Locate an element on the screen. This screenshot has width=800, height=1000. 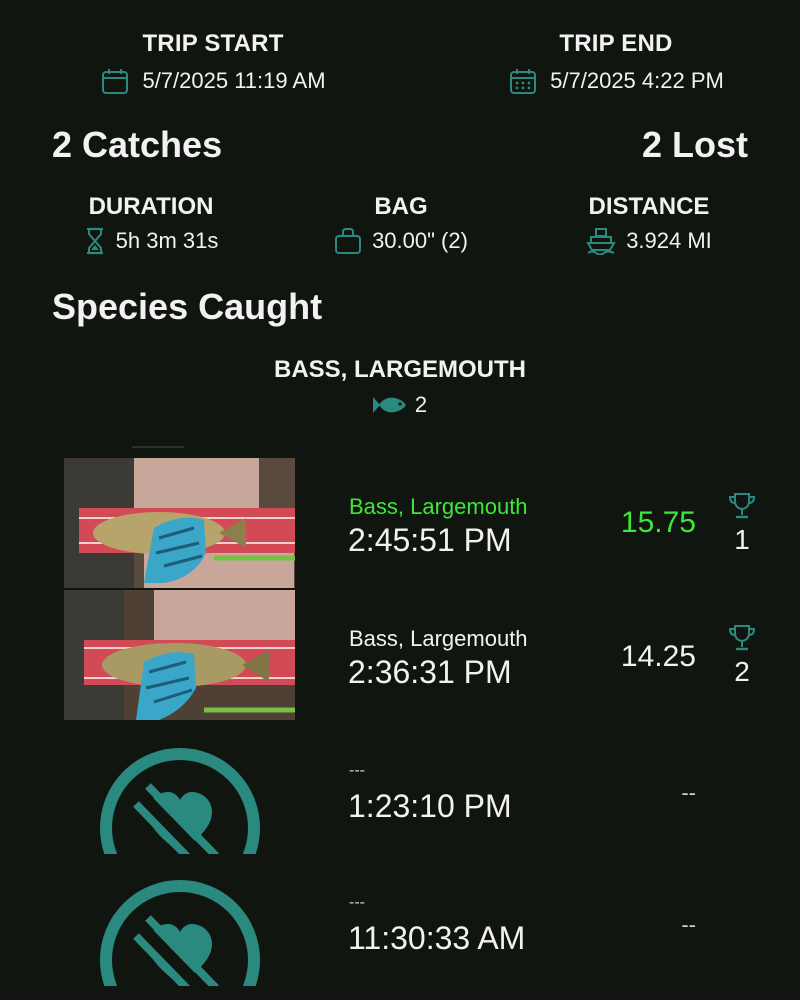
distance-value: 3.924 MI is located at coordinates (669, 240).